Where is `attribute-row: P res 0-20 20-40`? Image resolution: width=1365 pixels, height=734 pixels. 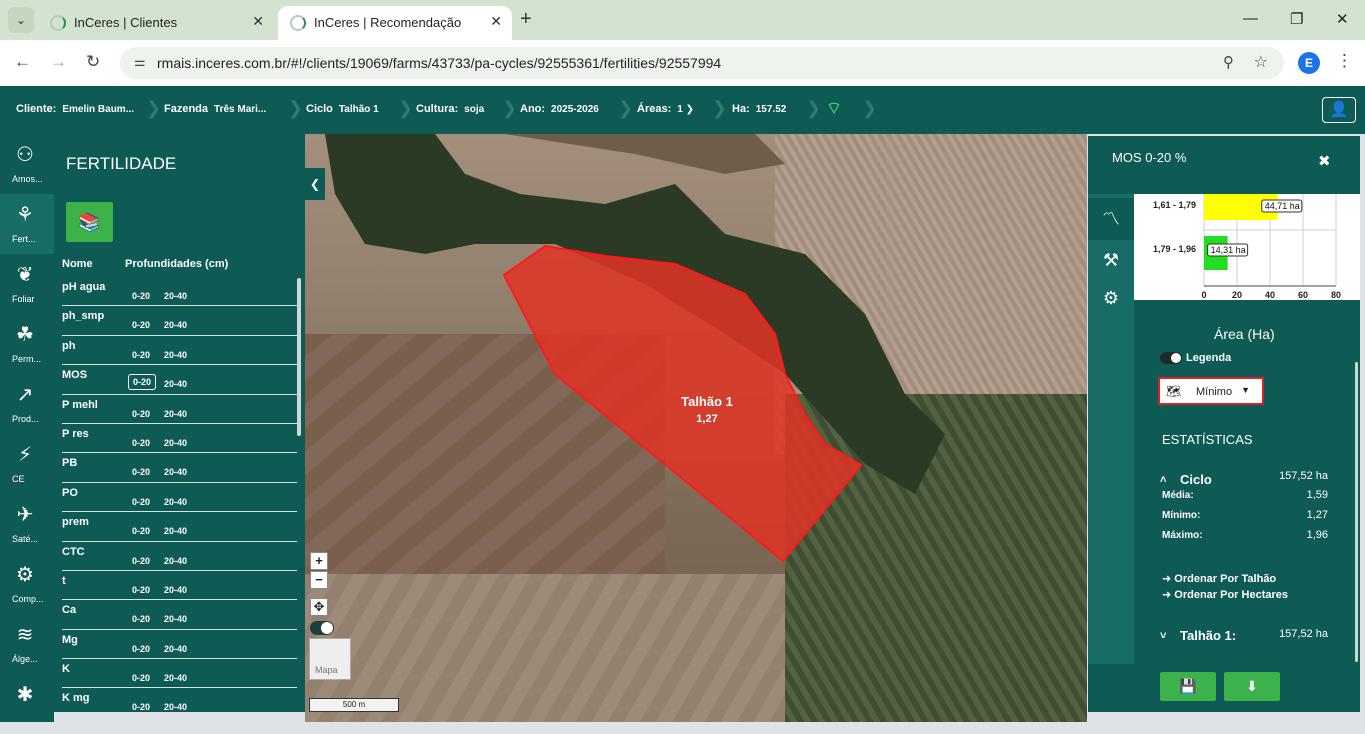
attribute-row: P res 0-20 20-40 is located at coordinates (179, 439).